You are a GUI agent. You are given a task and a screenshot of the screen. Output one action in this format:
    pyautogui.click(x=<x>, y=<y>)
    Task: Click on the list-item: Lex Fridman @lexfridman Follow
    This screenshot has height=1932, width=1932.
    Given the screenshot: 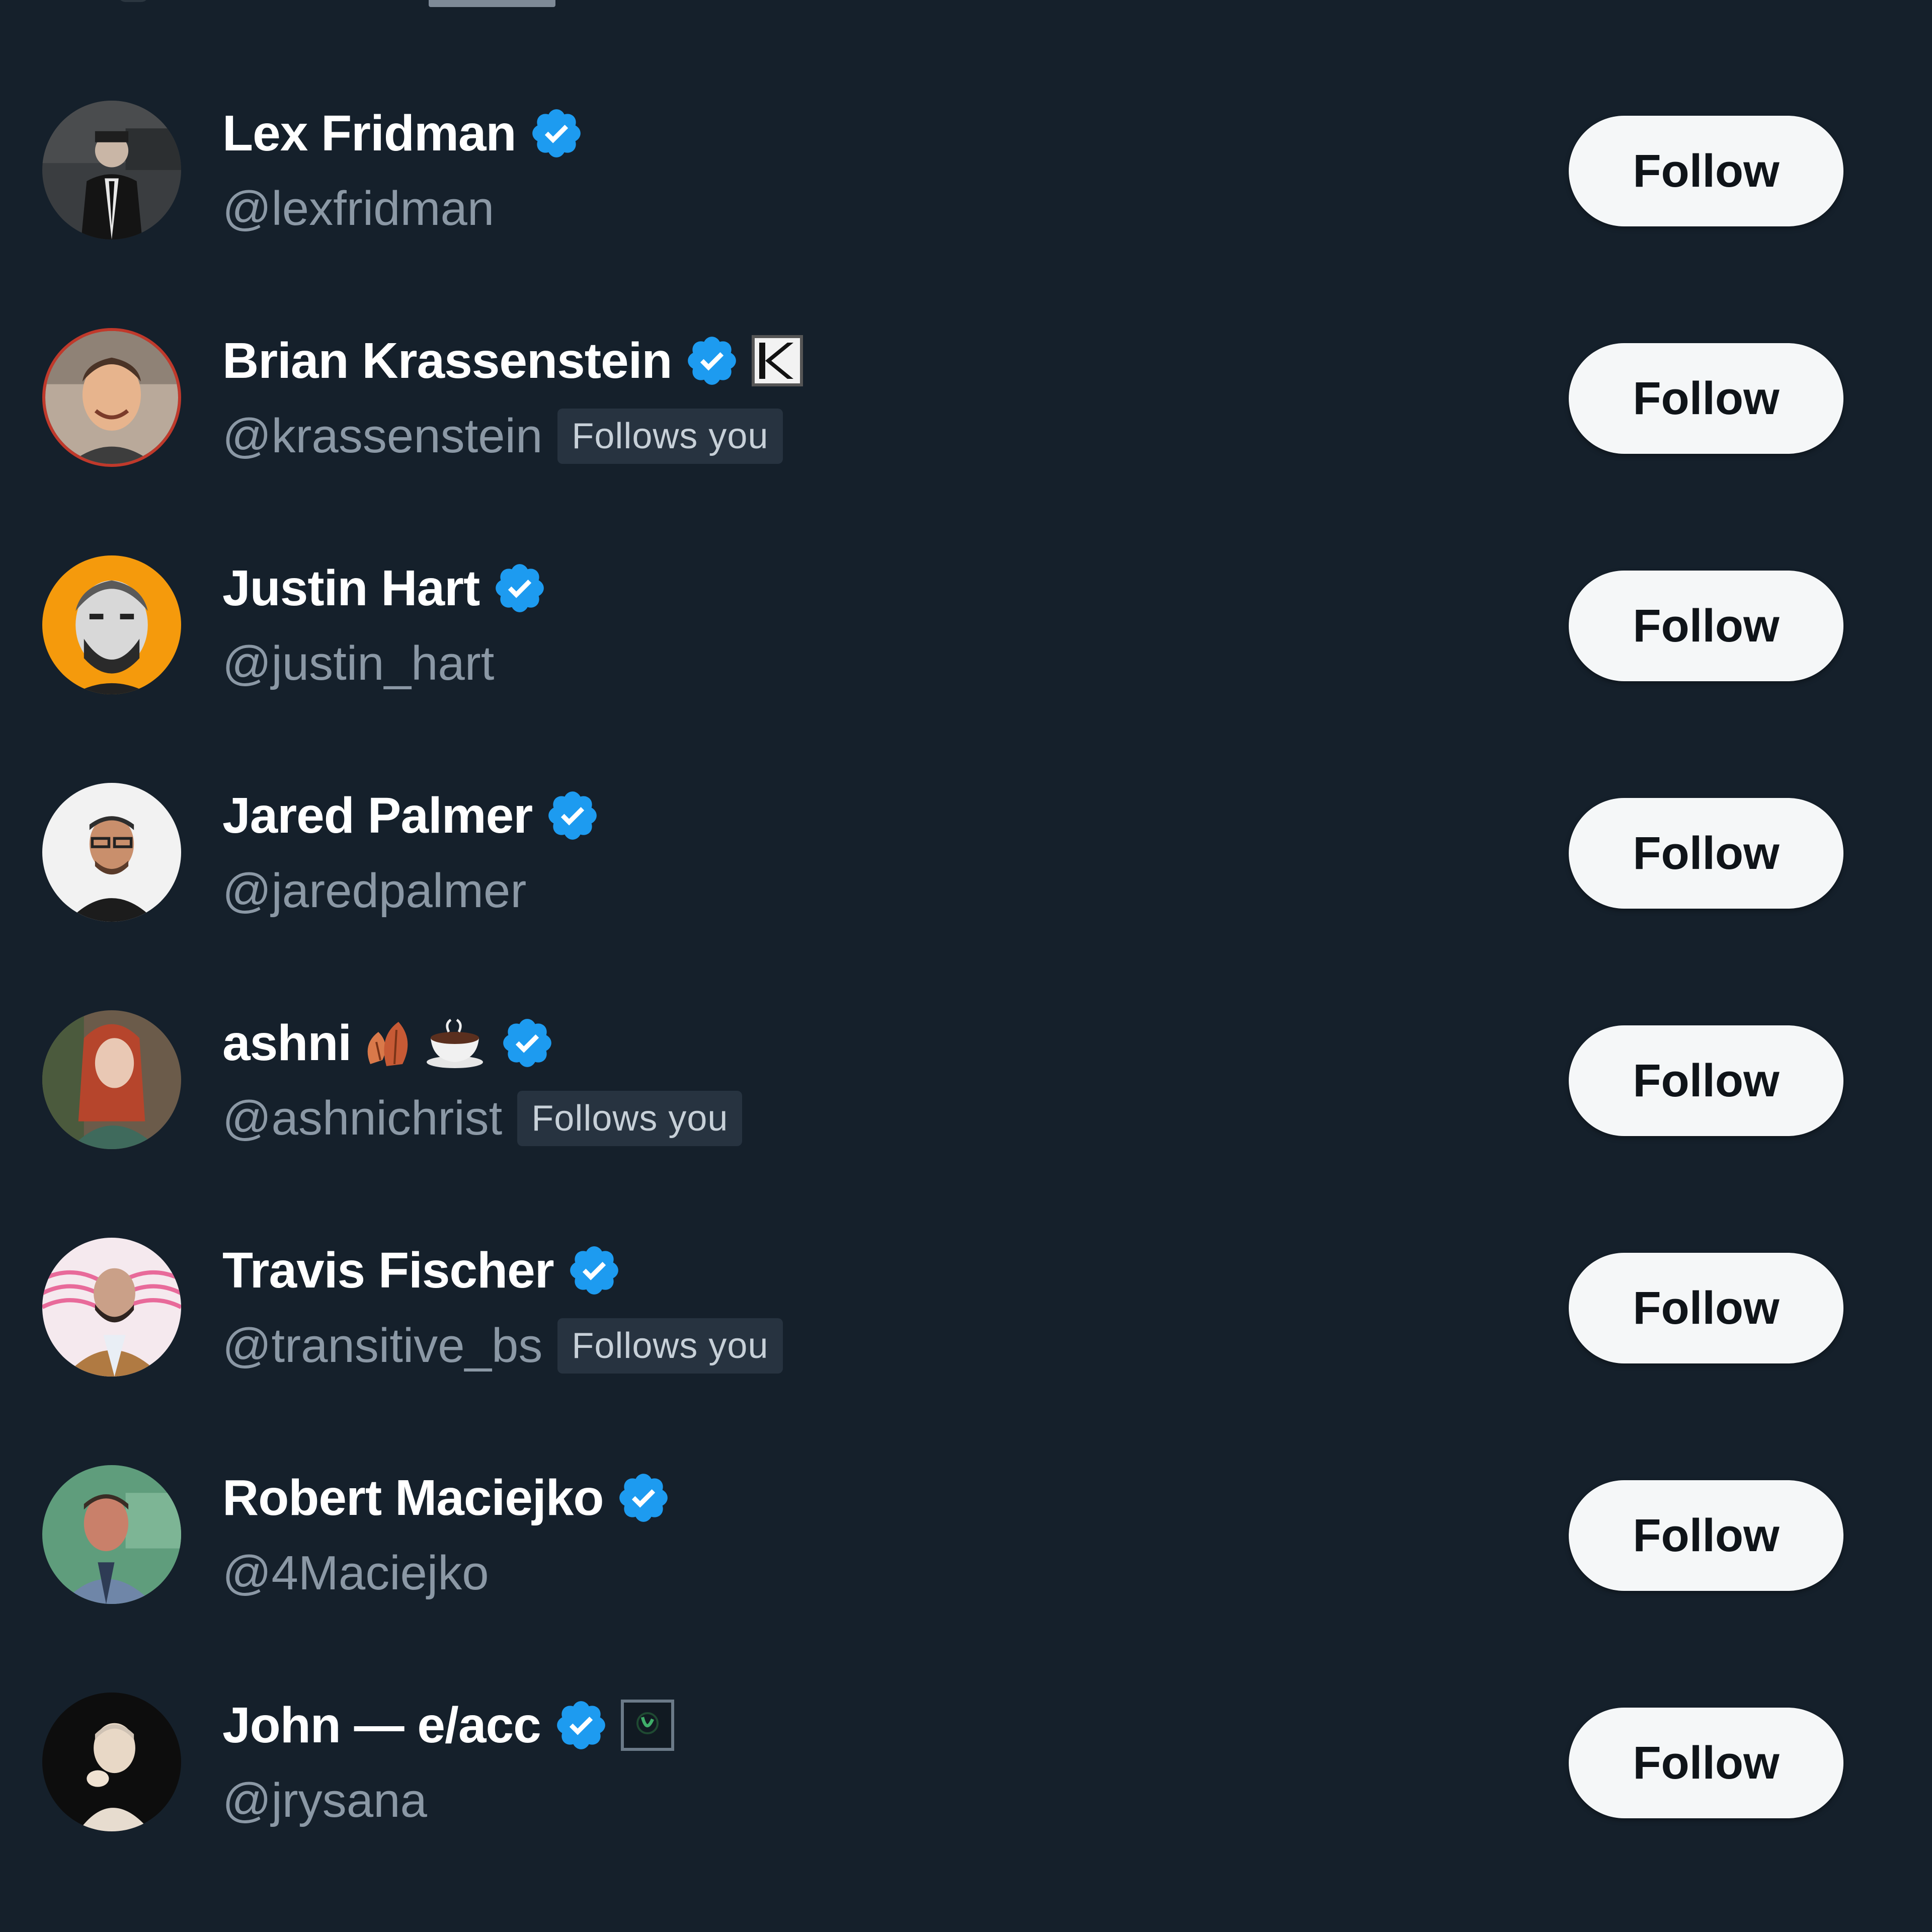 What is the action you would take?
    pyautogui.click(x=966, y=215)
    